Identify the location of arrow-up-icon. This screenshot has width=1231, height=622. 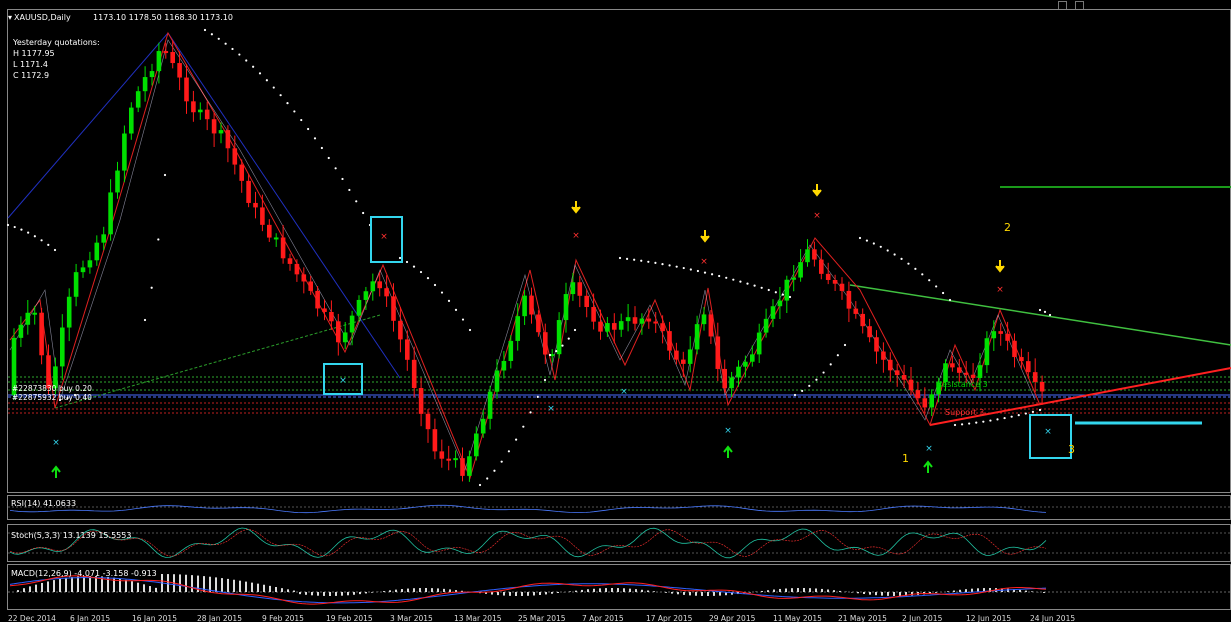
(56, 471).